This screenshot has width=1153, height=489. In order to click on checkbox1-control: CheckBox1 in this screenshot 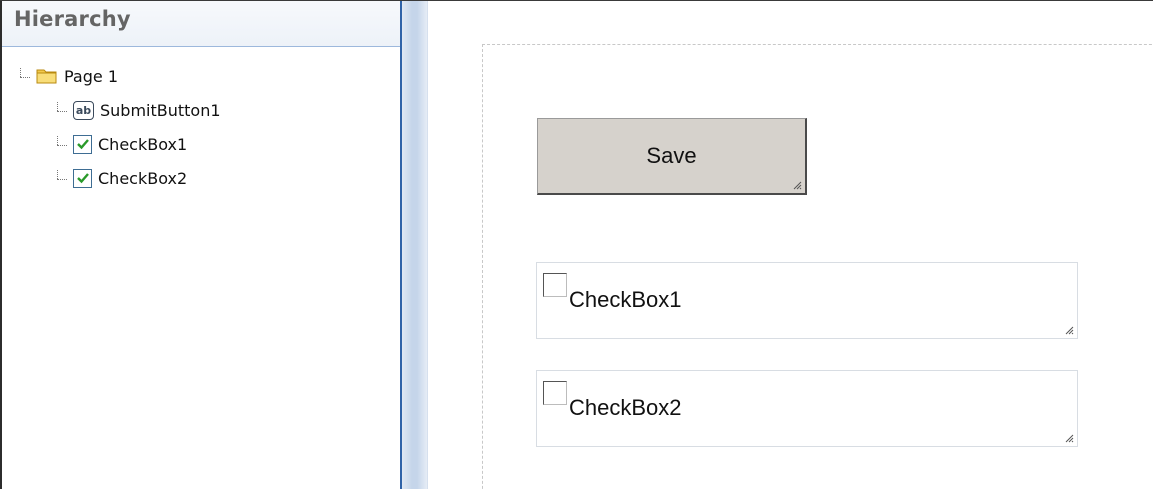, I will do `click(807, 300)`.